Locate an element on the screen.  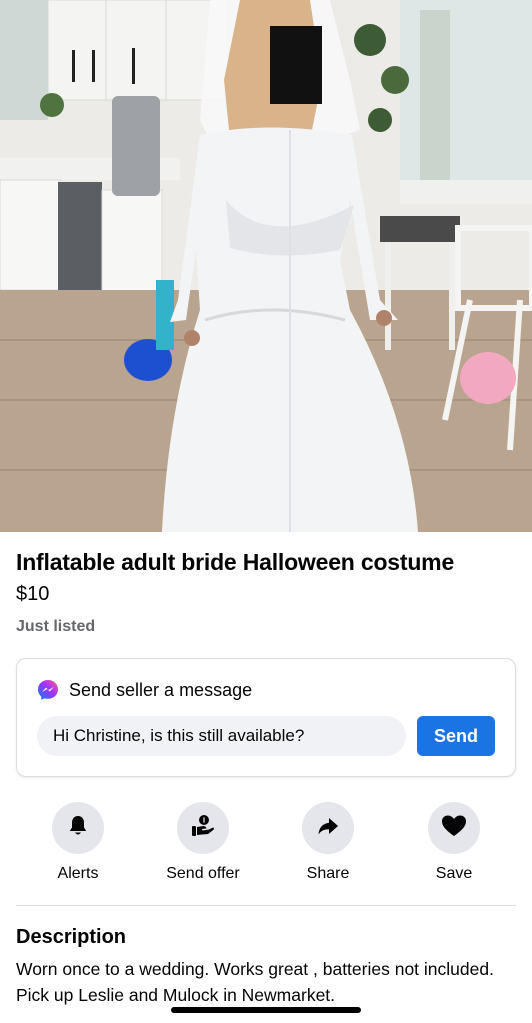
listing-title: Inflatable adult bride Halloween costume is located at coordinates (235, 562).